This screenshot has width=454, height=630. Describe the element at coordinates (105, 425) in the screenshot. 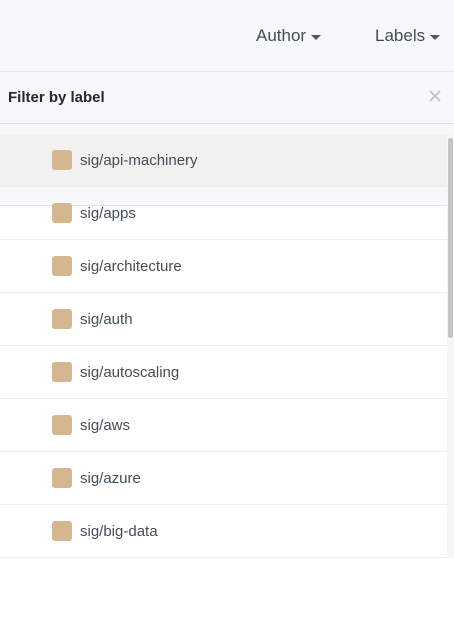

I see `label-item-text: sig/aws` at that location.